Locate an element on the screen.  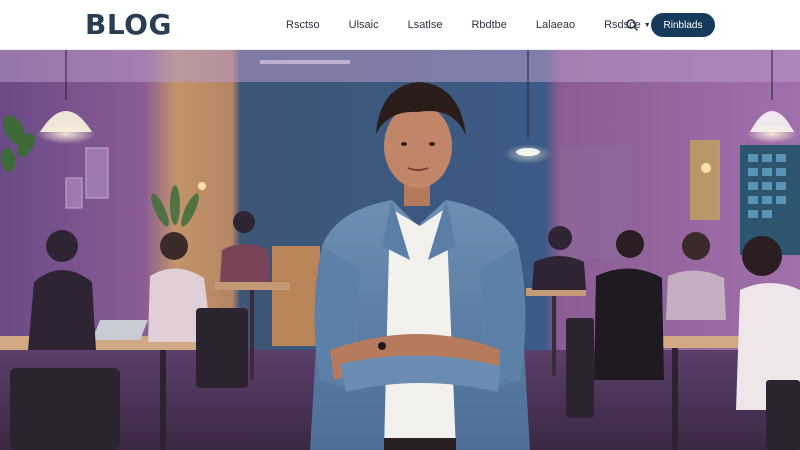
nav-item-label: Rbdtbe is located at coordinates (489, 25).